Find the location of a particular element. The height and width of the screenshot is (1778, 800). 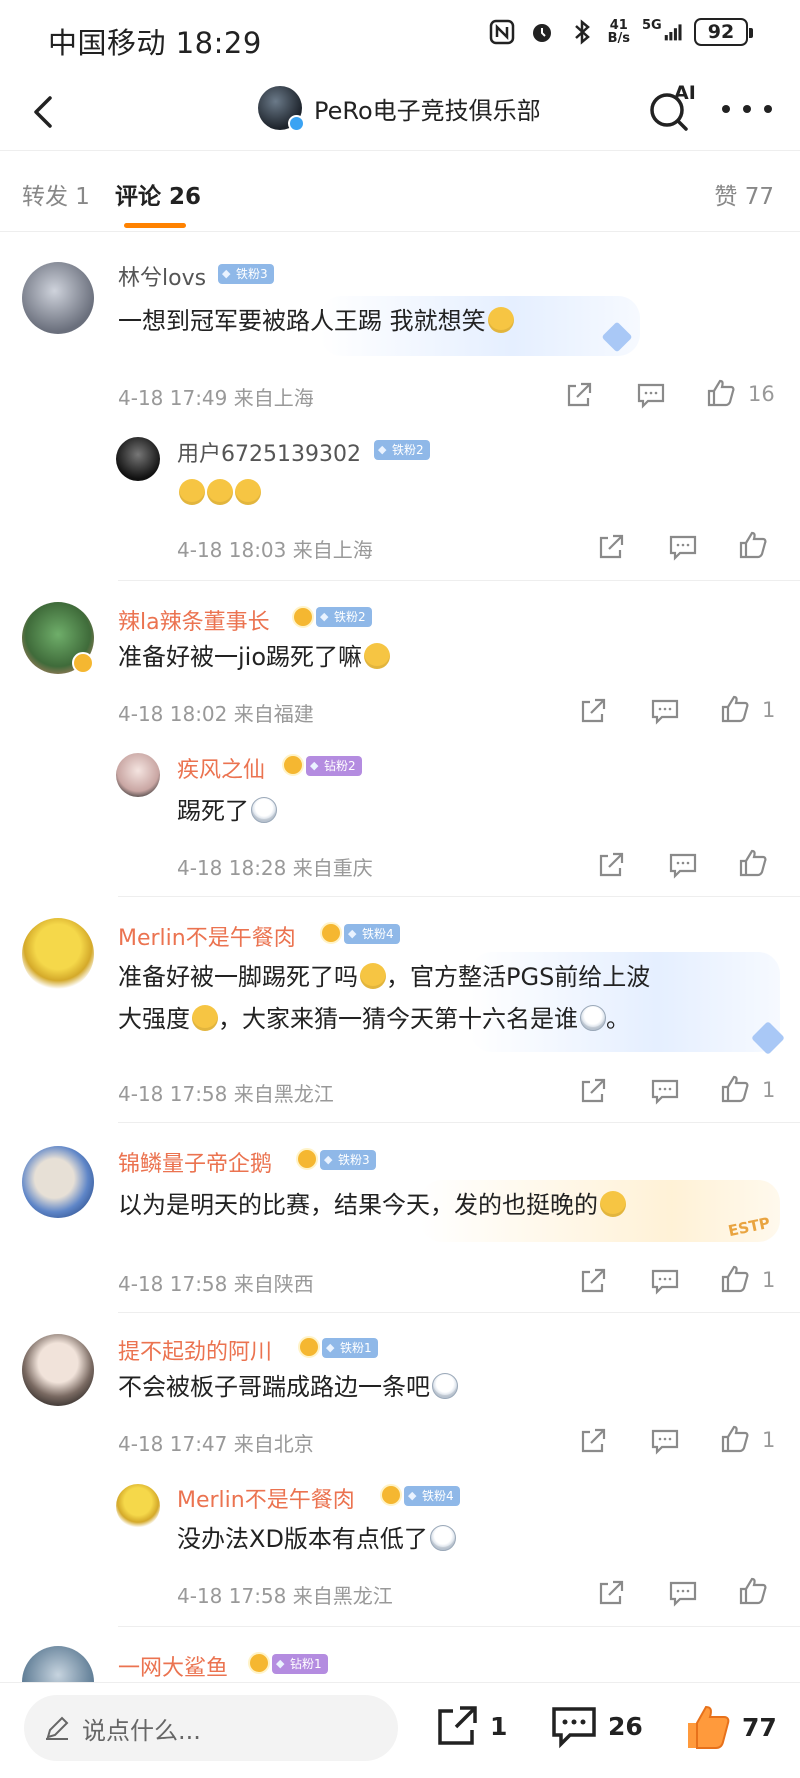

crying-emoji-icon is located at coordinates (442, 1538).